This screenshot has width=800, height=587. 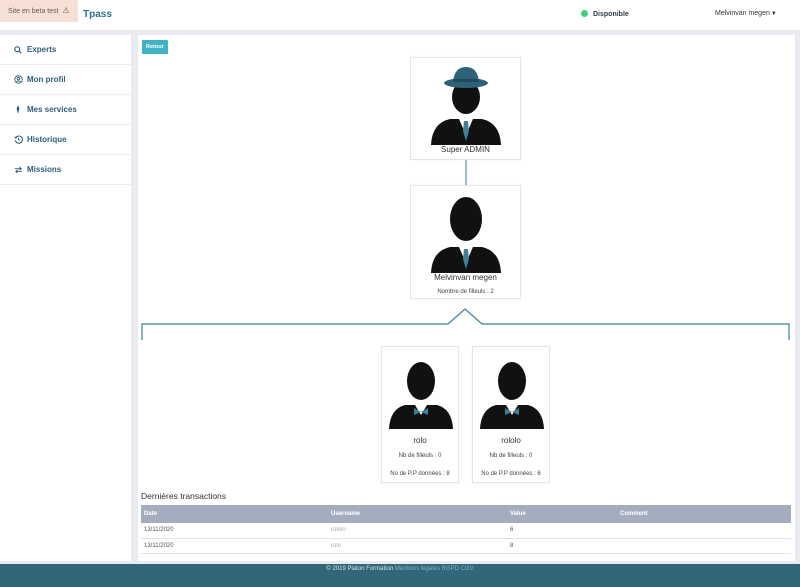 What do you see at coordinates (184, 496) in the screenshot?
I see `transactions-title: Dernières transactions` at bounding box center [184, 496].